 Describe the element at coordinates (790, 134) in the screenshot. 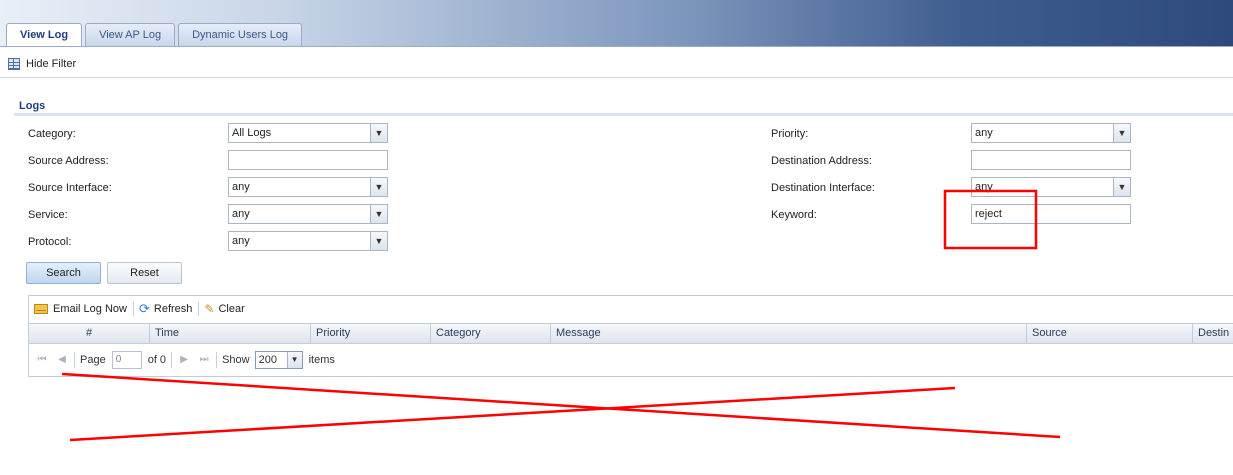

I see `priority-label: Priority:` at that location.